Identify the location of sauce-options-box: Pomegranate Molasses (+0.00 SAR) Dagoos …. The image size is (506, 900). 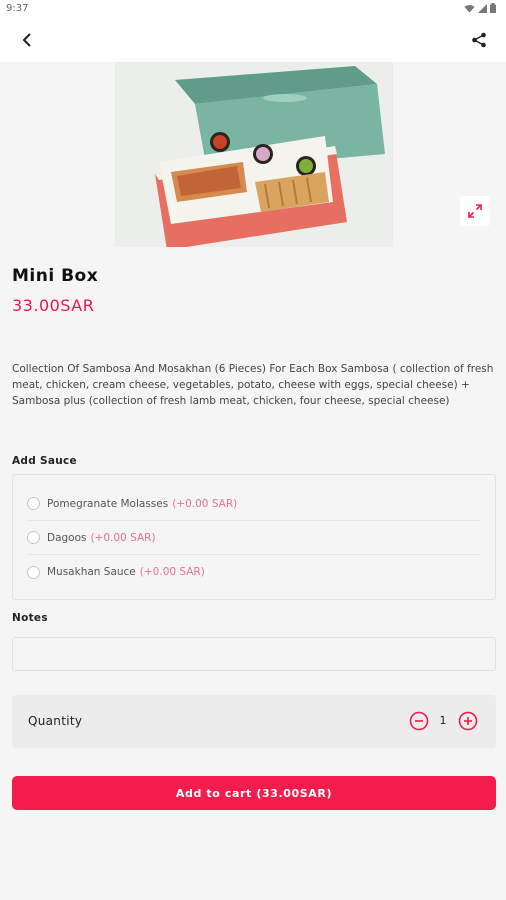
(254, 537).